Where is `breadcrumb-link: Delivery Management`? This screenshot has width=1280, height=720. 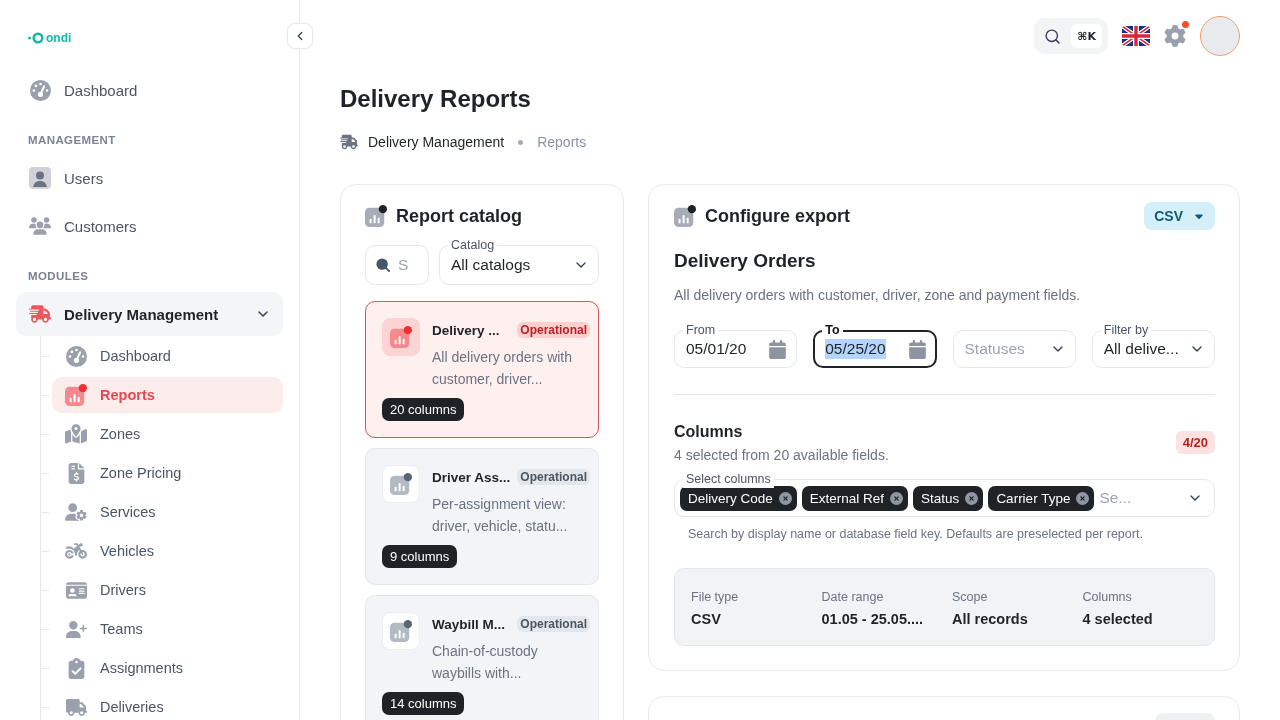
breadcrumb-link: Delivery Management is located at coordinates (436, 142).